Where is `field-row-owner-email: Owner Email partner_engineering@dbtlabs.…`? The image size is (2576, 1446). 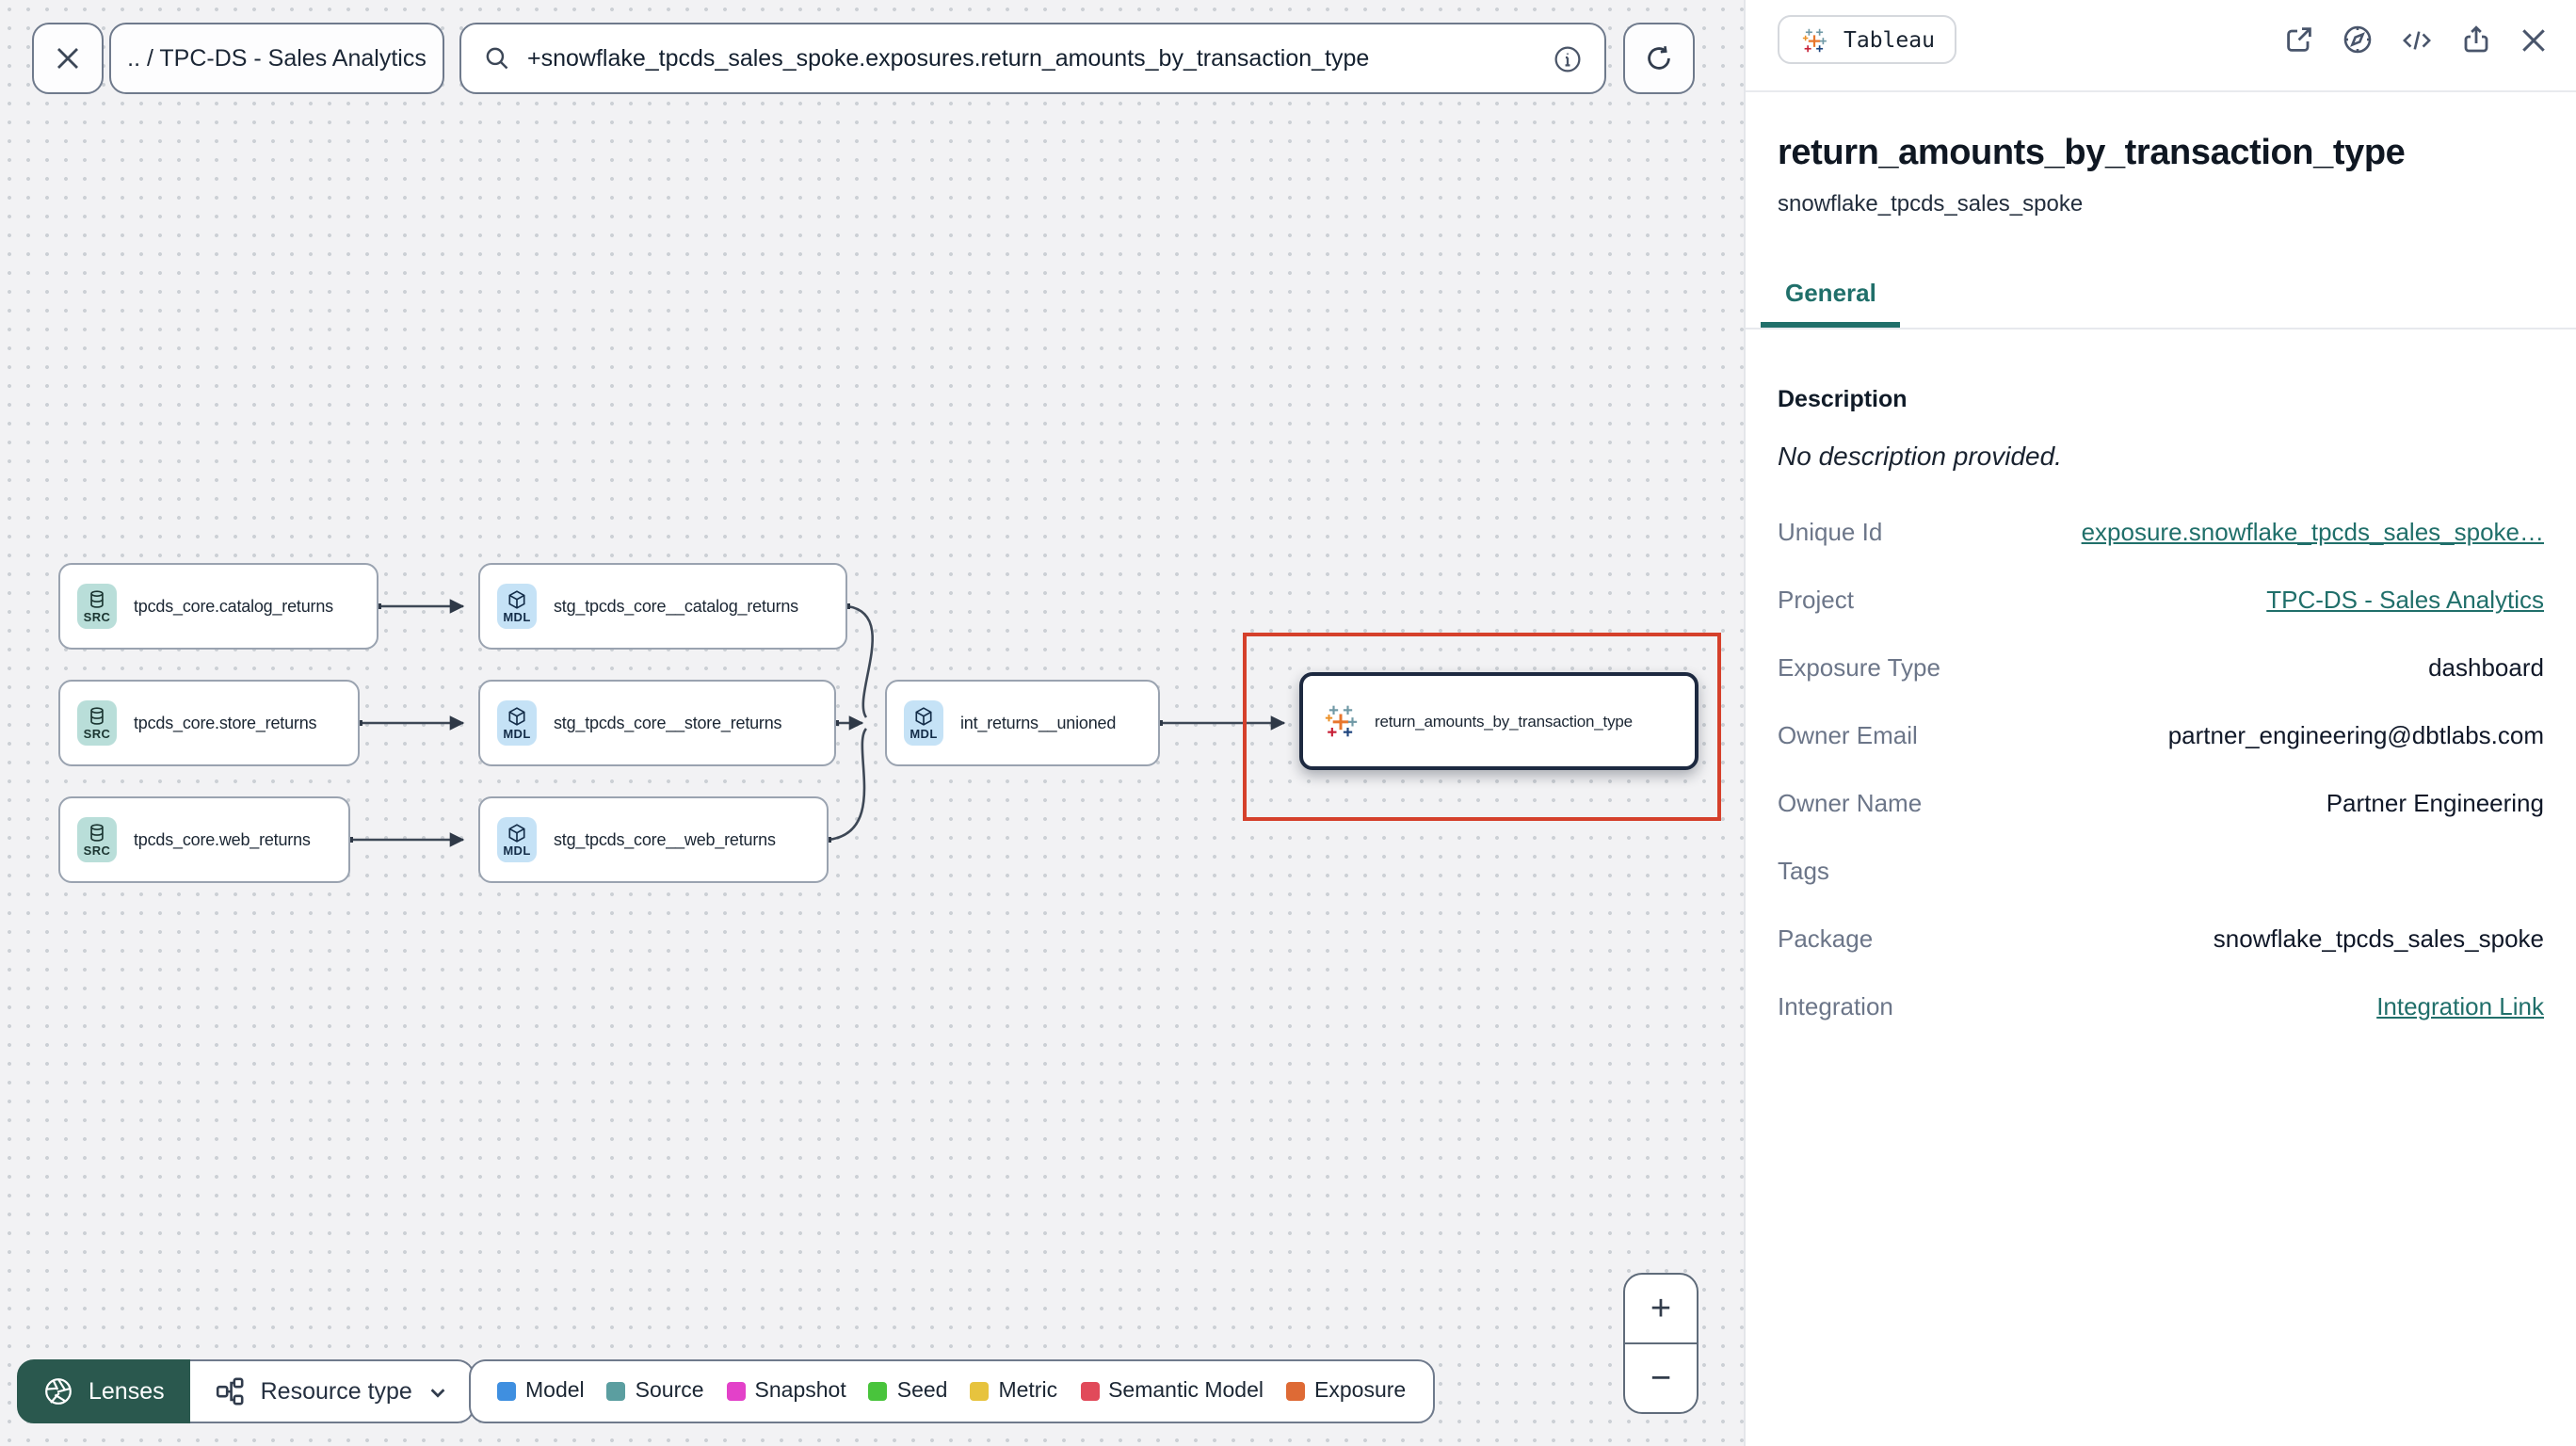 field-row-owner-email: Owner Email partner_engineering@dbtlabs.… is located at coordinates (2161, 735).